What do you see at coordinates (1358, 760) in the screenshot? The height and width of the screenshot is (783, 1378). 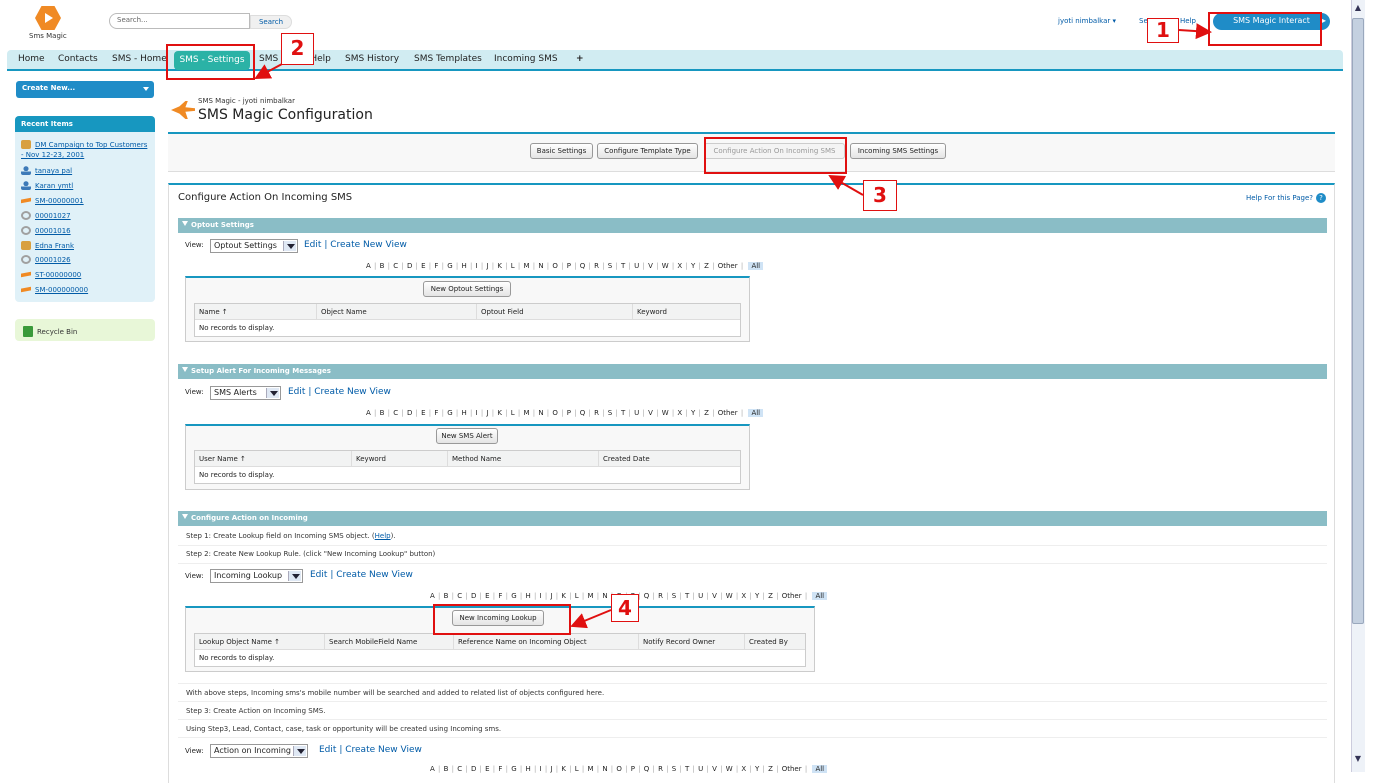 I see `scroll-down-icon: ▼` at bounding box center [1358, 760].